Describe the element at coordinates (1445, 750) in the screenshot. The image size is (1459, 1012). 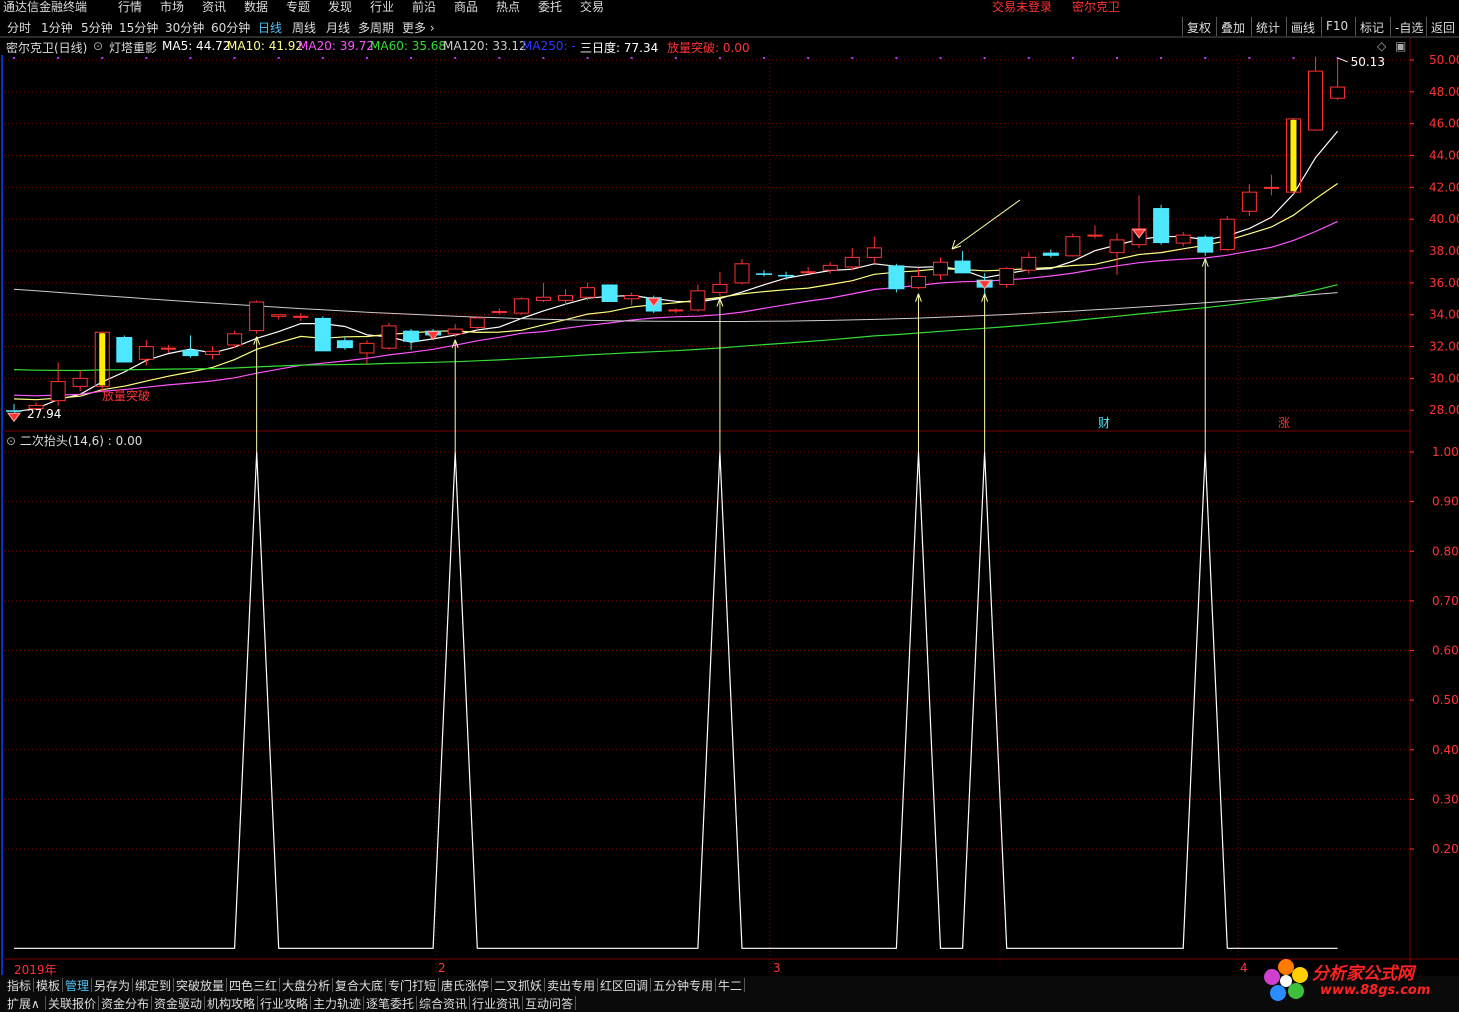
I see `sub-y-tick-label: 0.40` at that location.